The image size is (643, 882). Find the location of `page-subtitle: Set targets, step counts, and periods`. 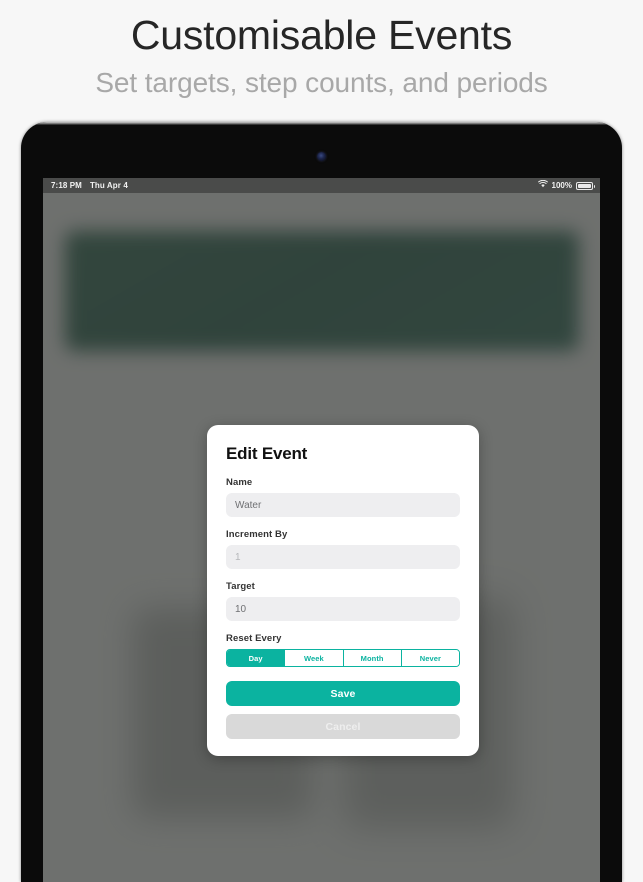

page-subtitle: Set targets, step counts, and periods is located at coordinates (321, 82).